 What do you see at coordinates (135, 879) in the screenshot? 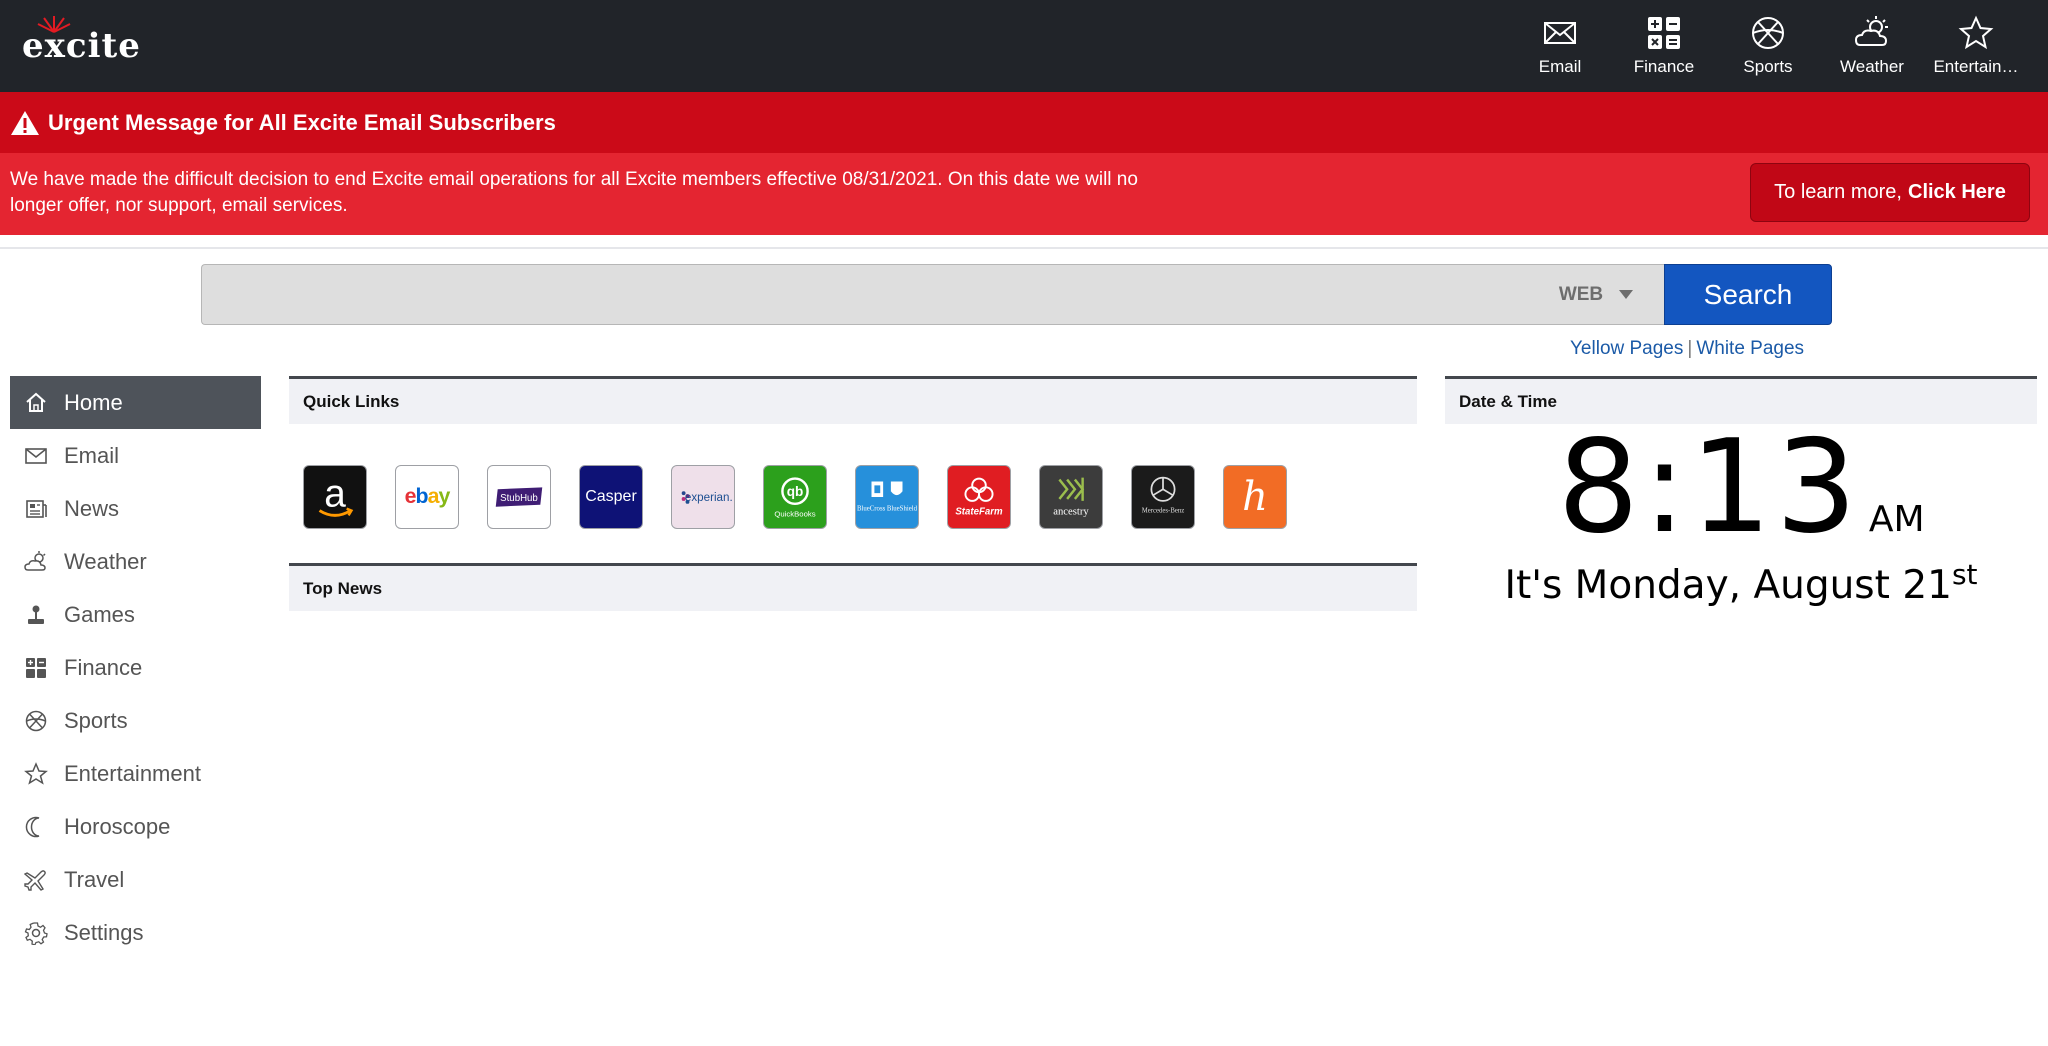
I see `sidebar-item-travel: Travel` at bounding box center [135, 879].